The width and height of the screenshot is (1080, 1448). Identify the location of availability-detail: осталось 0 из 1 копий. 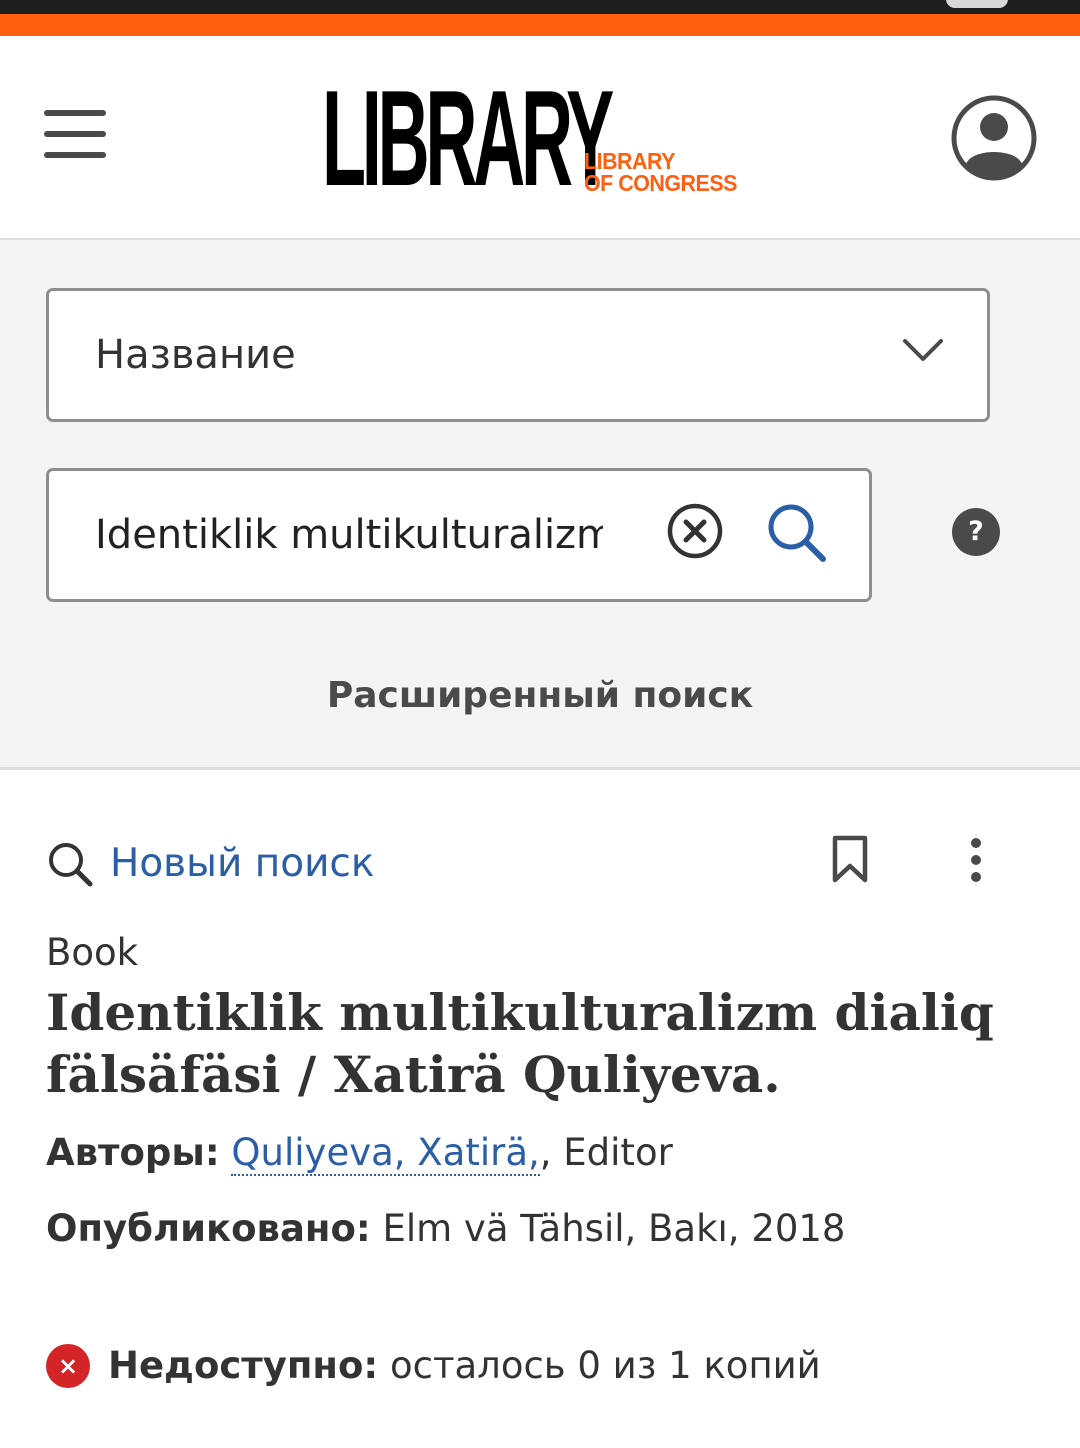
(605, 1365).